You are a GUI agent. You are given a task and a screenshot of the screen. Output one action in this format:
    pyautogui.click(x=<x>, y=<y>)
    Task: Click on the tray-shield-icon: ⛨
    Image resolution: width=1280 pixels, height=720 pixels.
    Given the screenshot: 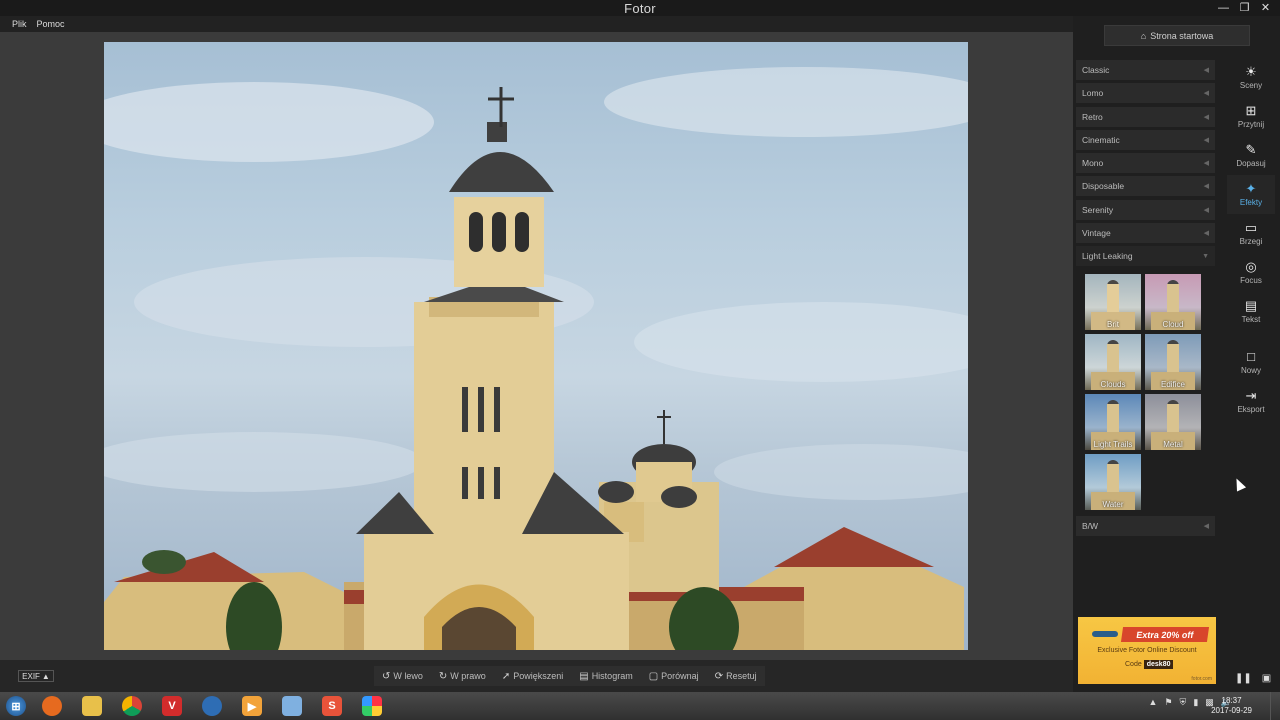 What is the action you would take?
    pyautogui.click(x=1183, y=702)
    